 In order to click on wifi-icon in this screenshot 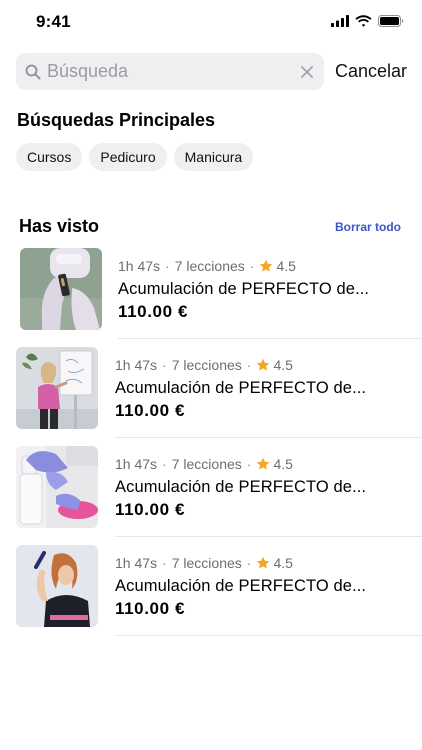, I will do `click(363, 21)`.